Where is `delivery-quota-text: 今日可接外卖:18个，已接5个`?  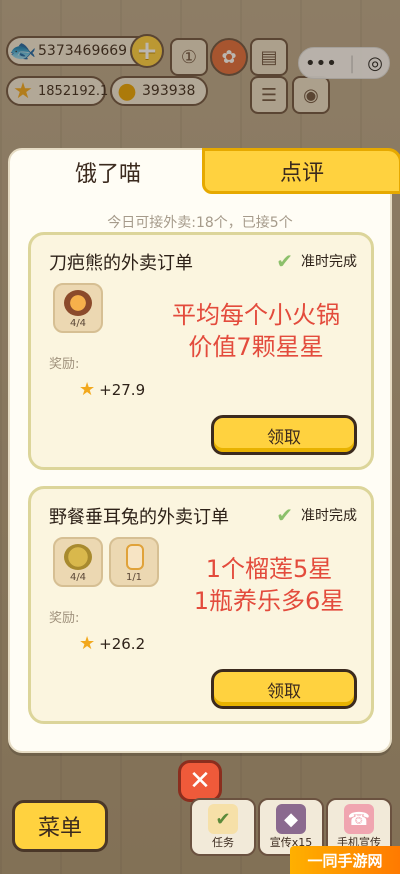
delivery-quota-text: 今日可接外卖:18个，已接5个 is located at coordinates (200, 223).